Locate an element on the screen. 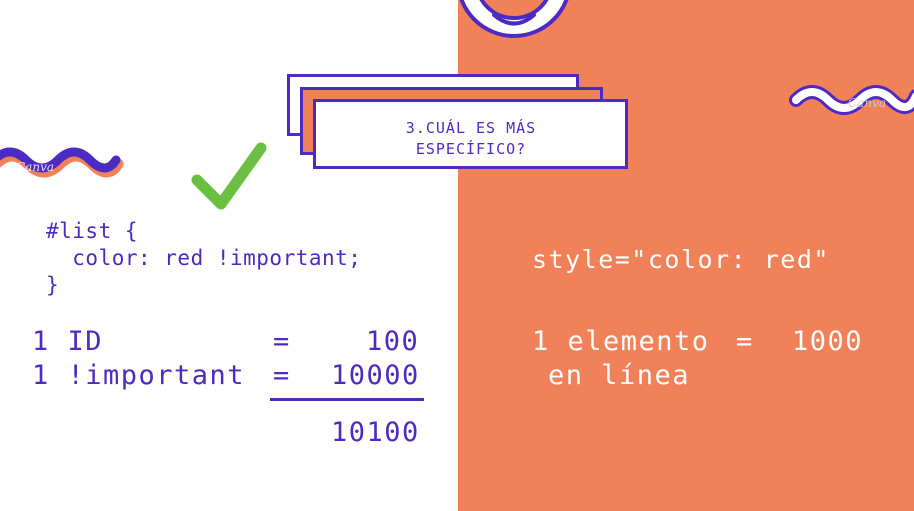  wavy-line-right-icon: Canva is located at coordinates (851, 100).